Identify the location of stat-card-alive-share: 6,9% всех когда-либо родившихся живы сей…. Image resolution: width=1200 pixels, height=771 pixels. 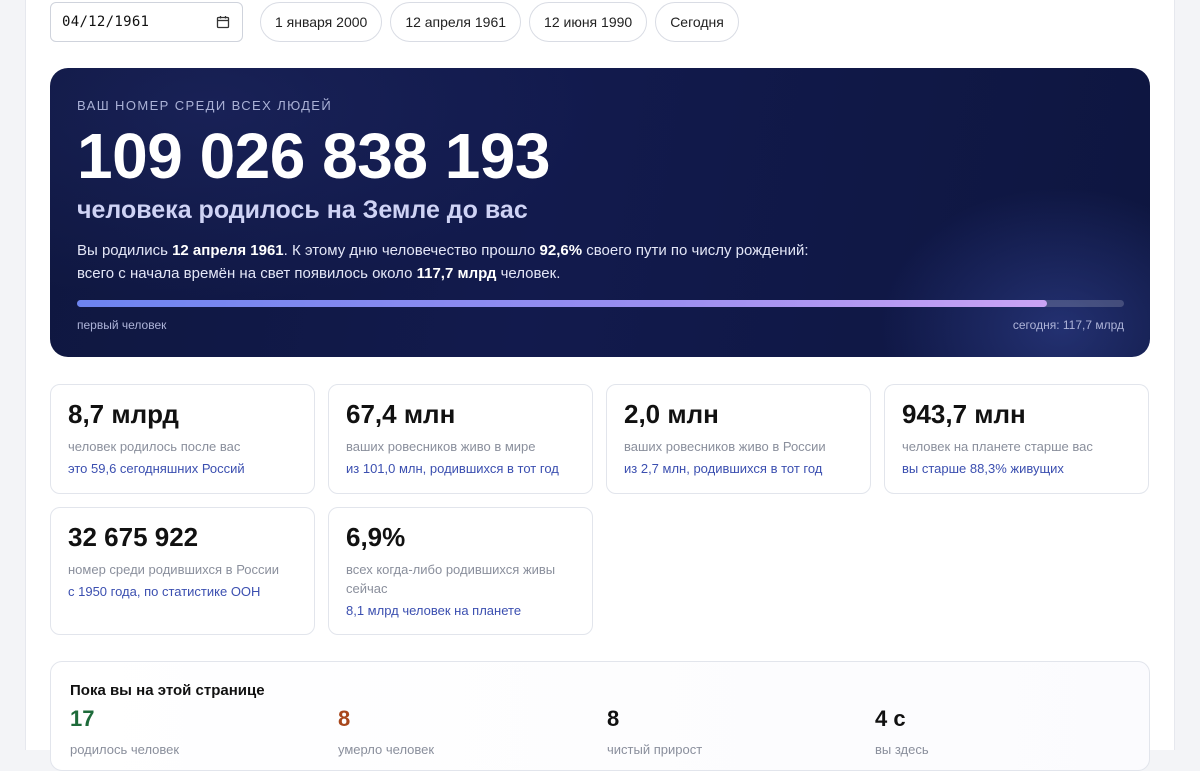
(460, 571).